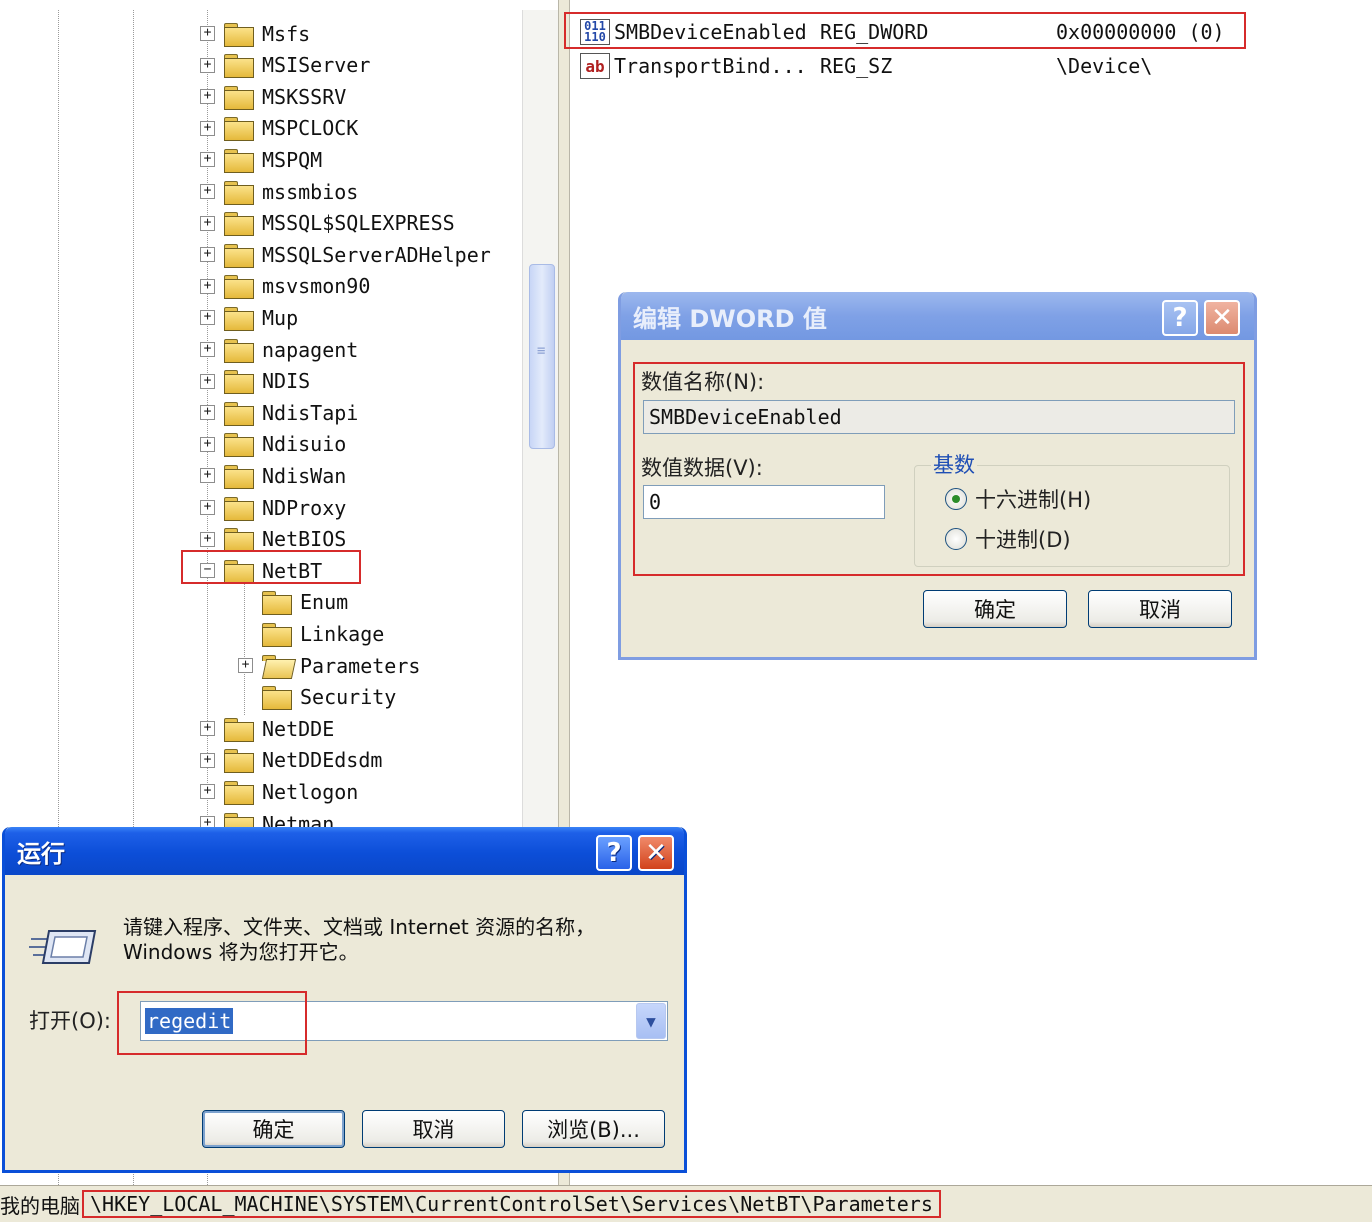  I want to click on run-ok-button: 确定, so click(273, 1129).